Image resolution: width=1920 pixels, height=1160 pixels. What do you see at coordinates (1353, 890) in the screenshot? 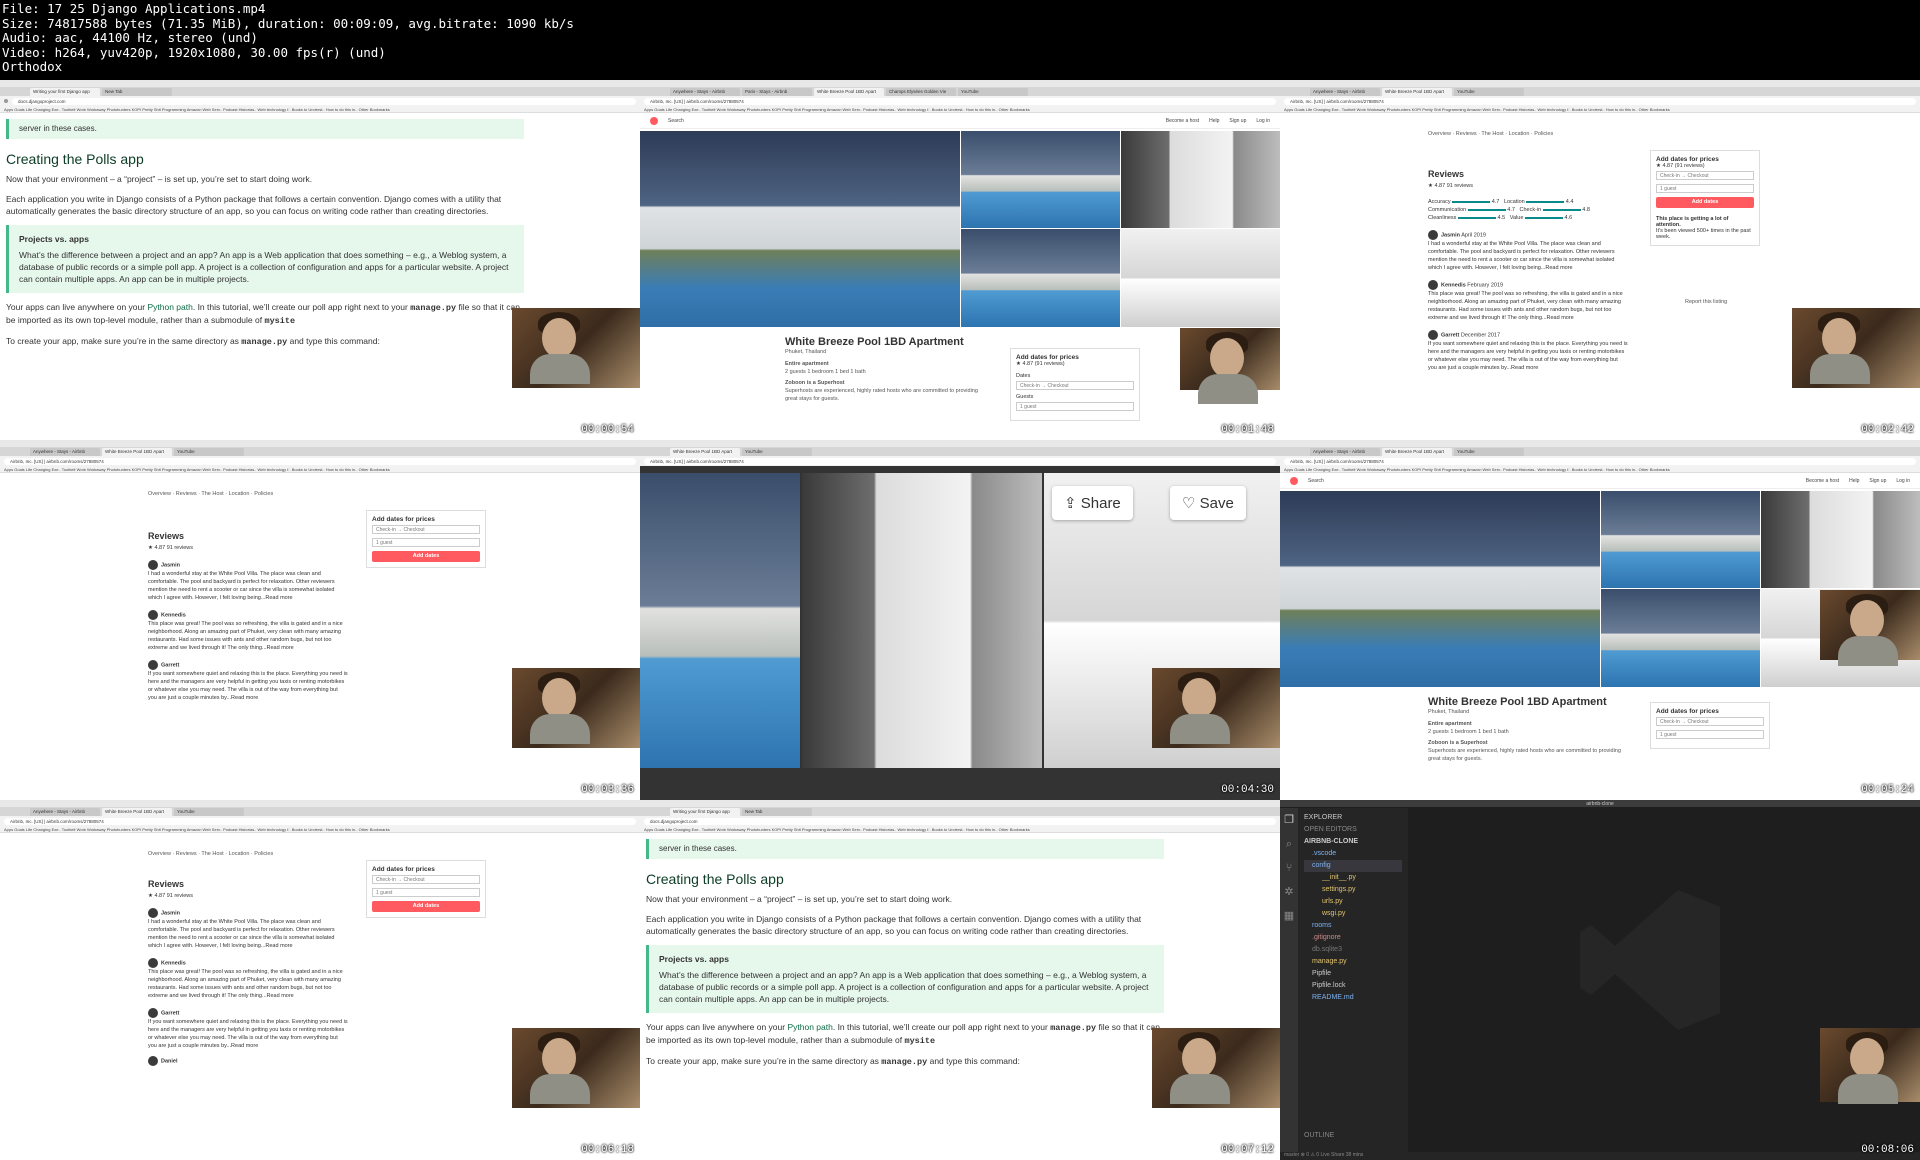
I see `tree-item: settings.py` at bounding box center [1353, 890].